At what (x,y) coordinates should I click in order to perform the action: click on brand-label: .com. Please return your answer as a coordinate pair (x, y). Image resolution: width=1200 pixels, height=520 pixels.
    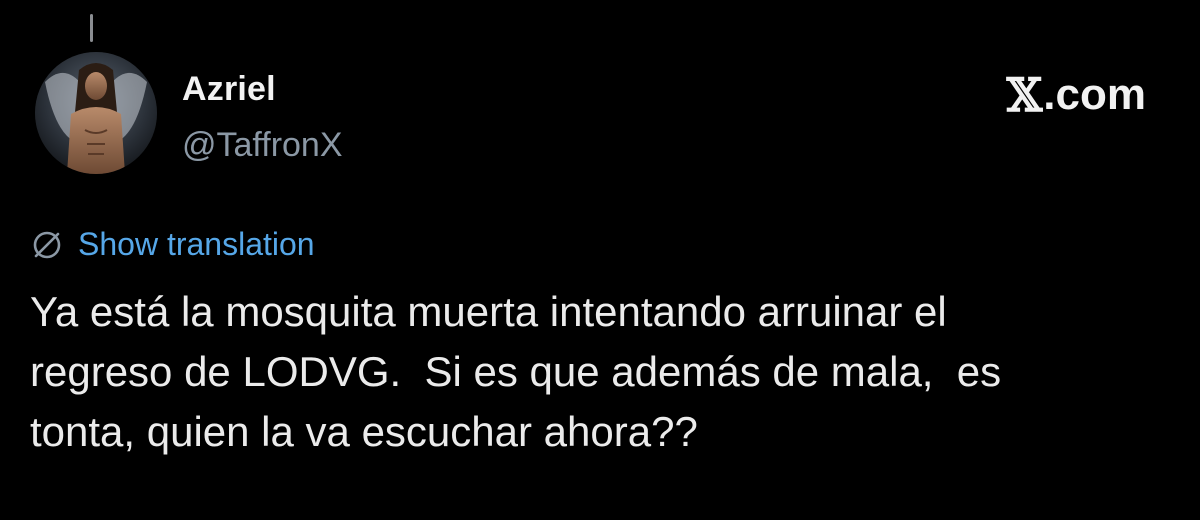
    Looking at the image, I should click on (1094, 94).